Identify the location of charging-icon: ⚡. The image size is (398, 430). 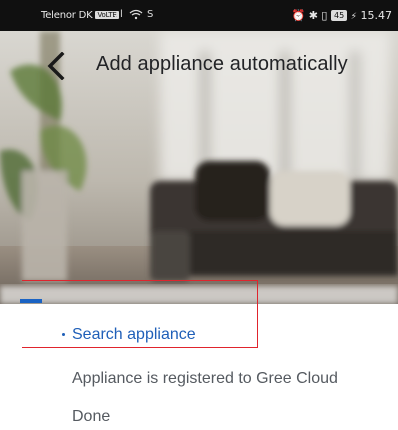
(353, 17).